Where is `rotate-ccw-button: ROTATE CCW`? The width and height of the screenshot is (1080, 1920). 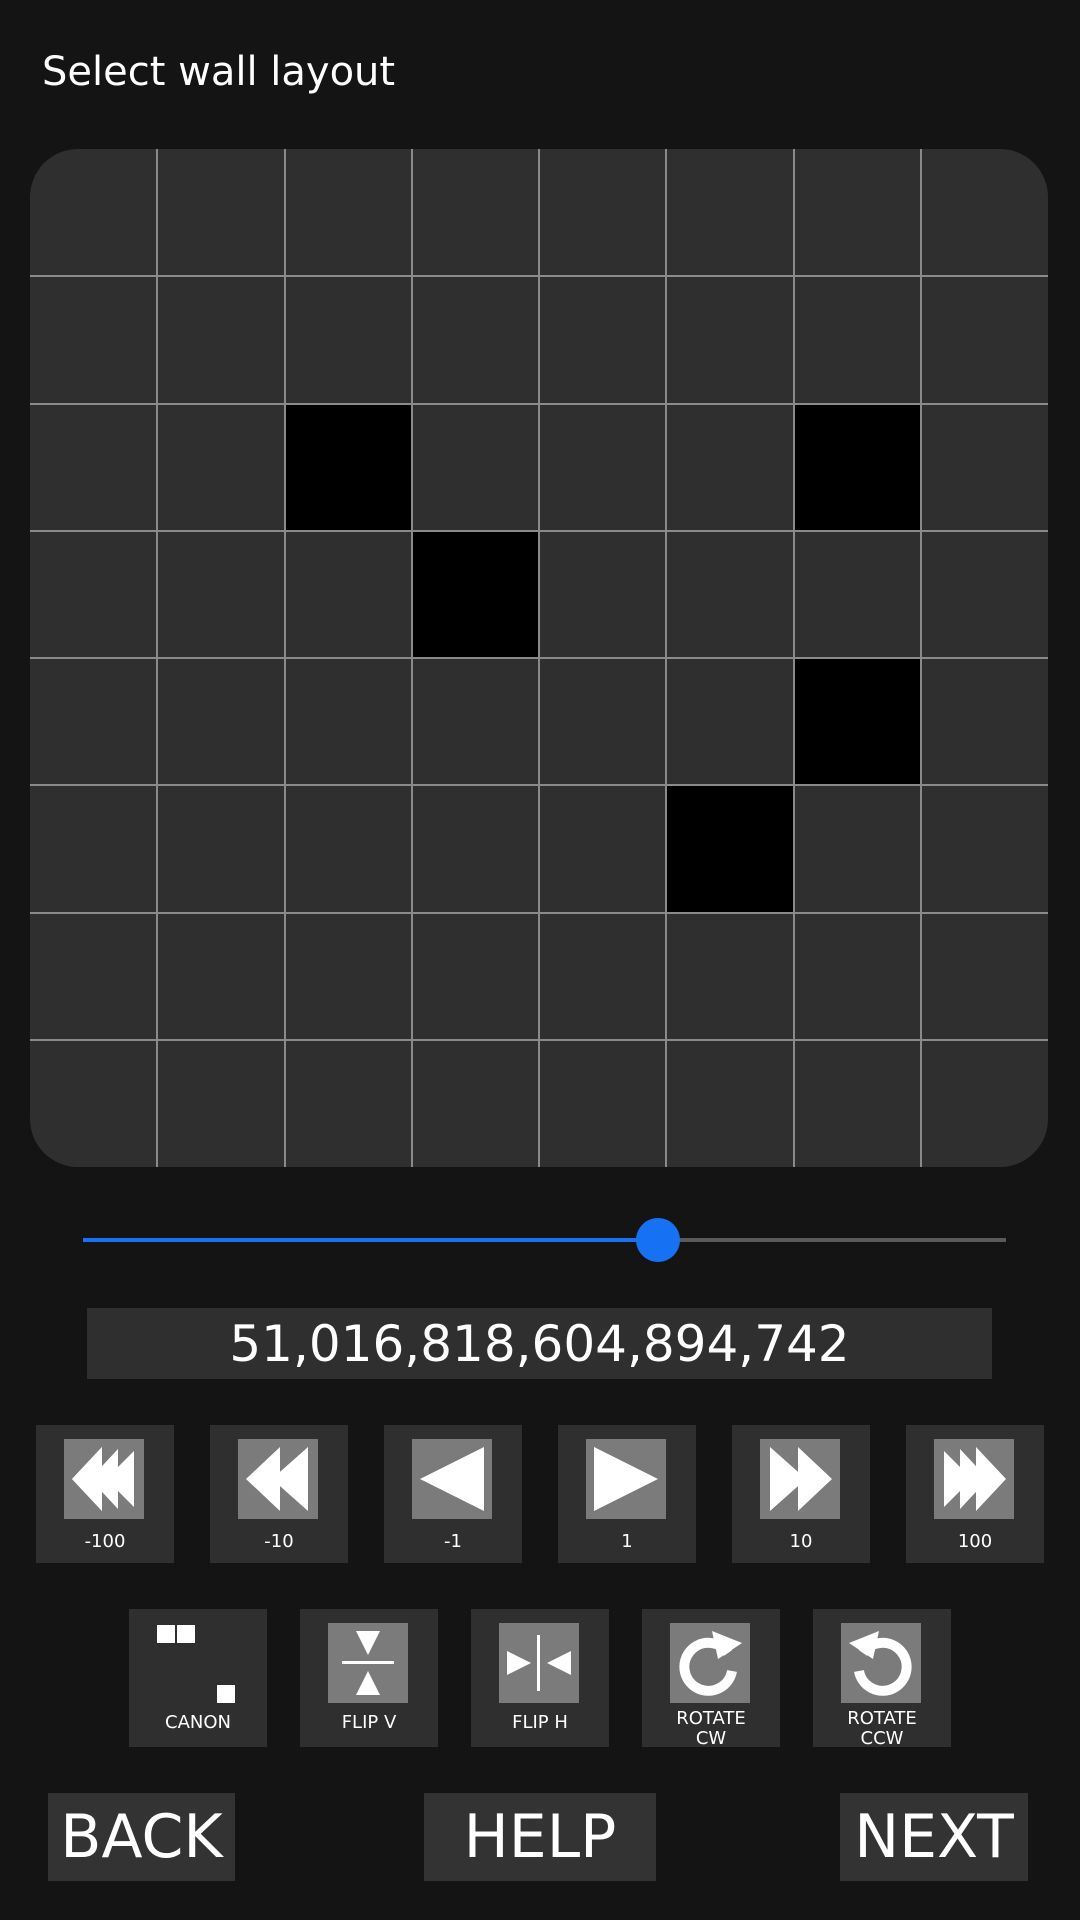
rotate-ccw-button: ROTATE CCW is located at coordinates (882, 1679).